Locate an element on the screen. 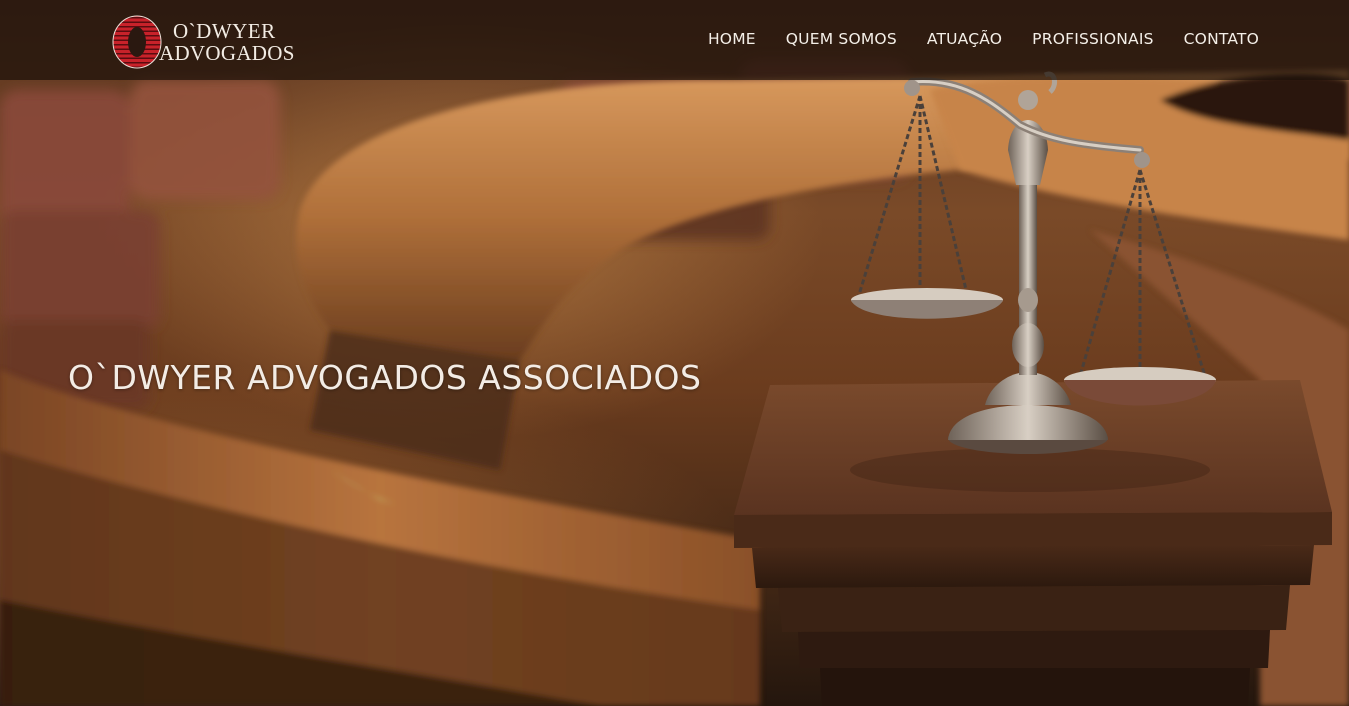 The width and height of the screenshot is (1349, 706). nav-item-contato: CONTATO is located at coordinates (1221, 40).